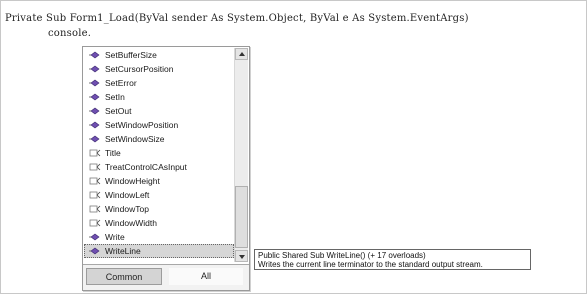 This screenshot has width=587, height=294. Describe the element at coordinates (115, 237) in the screenshot. I see `list-item-label: Write` at that location.